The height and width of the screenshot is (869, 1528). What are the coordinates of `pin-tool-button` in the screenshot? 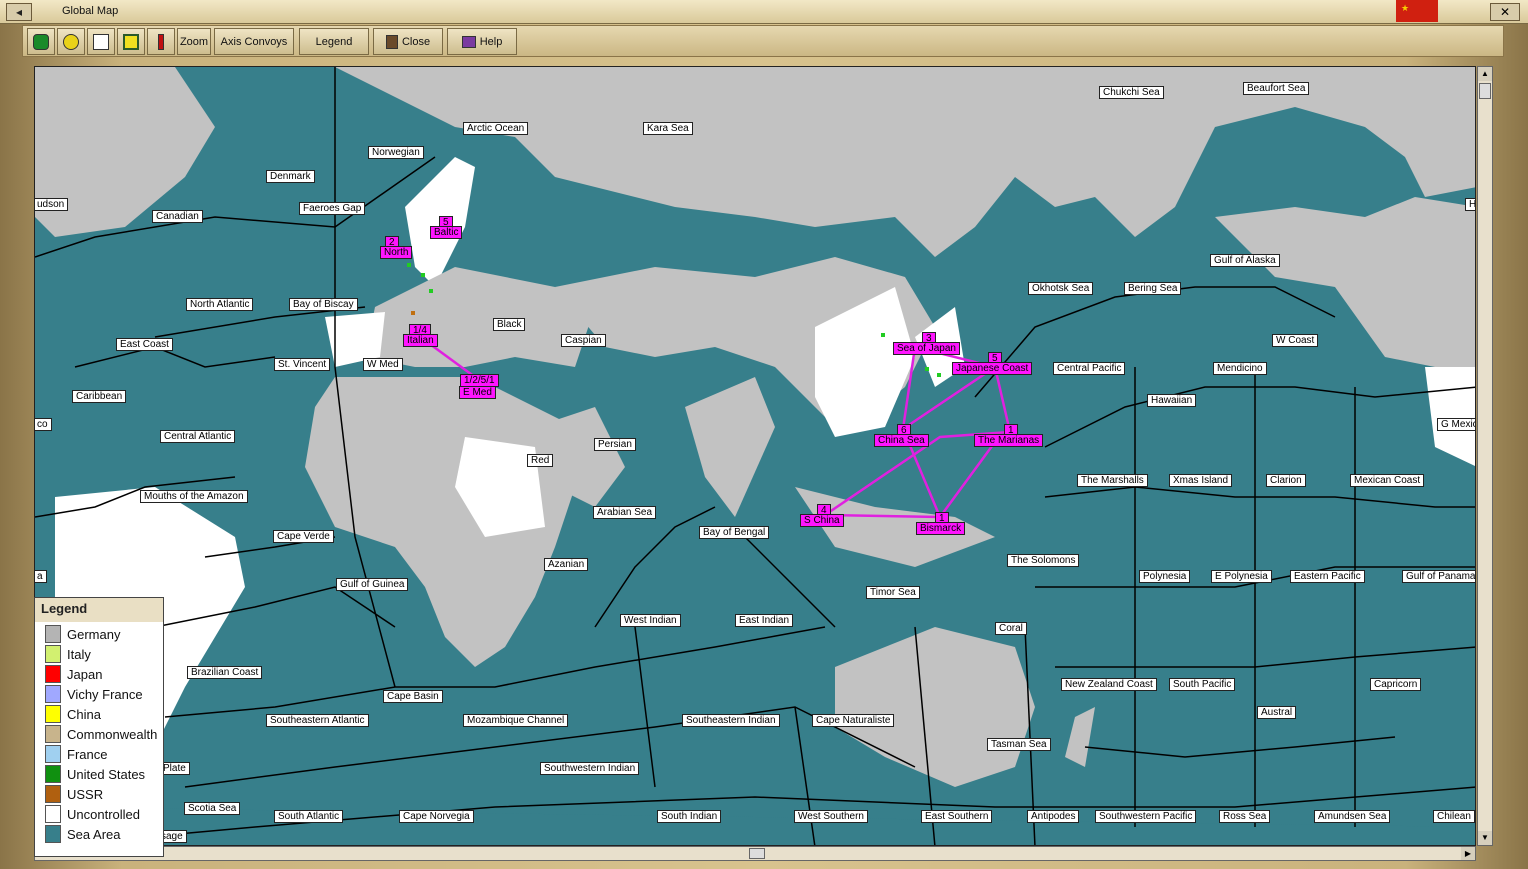 It's located at (161, 41).